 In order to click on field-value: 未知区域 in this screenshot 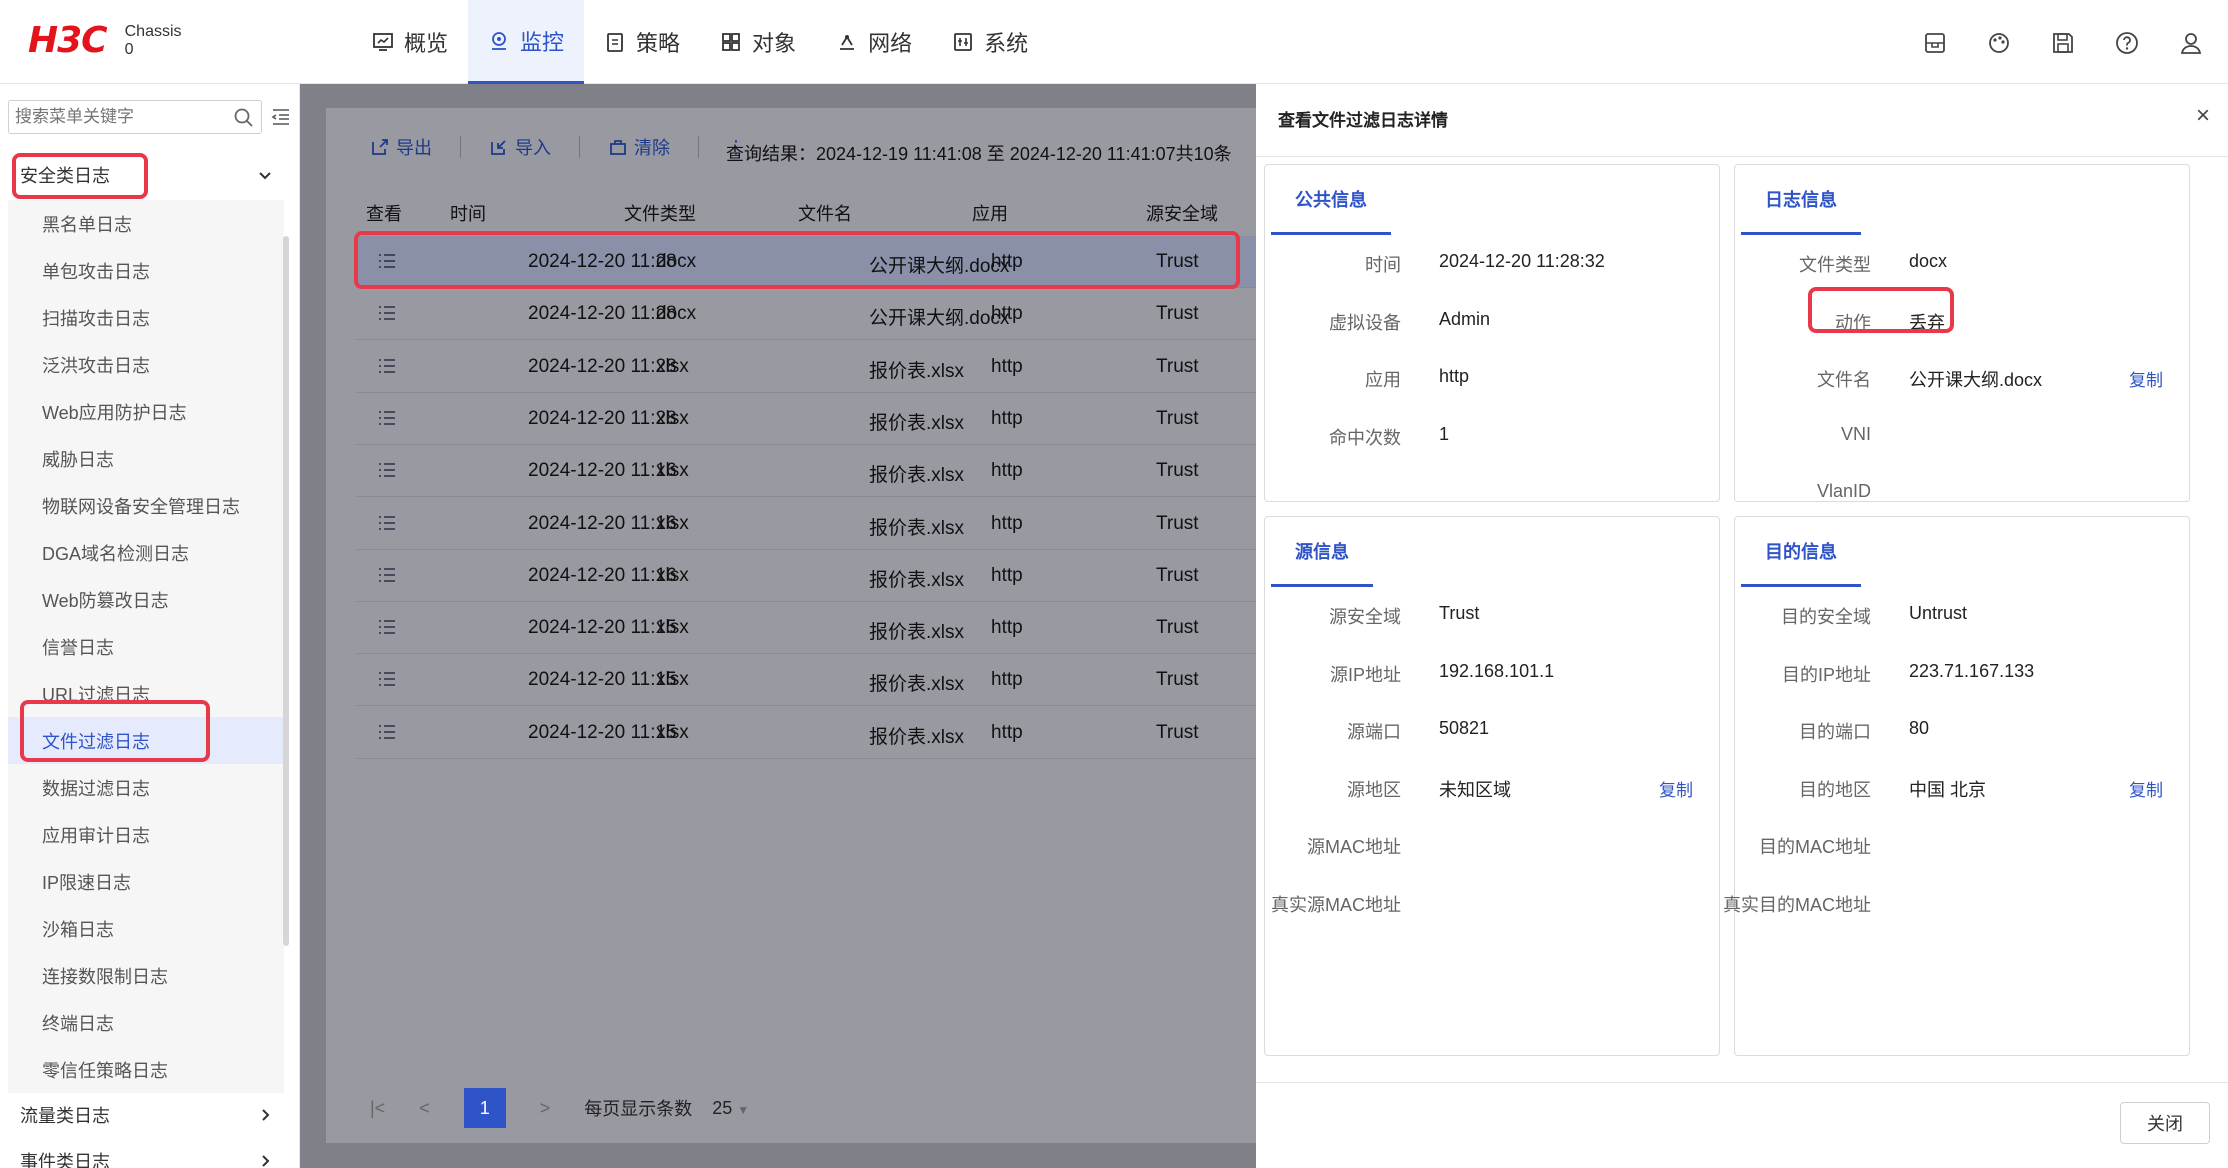, I will do `click(1475, 790)`.